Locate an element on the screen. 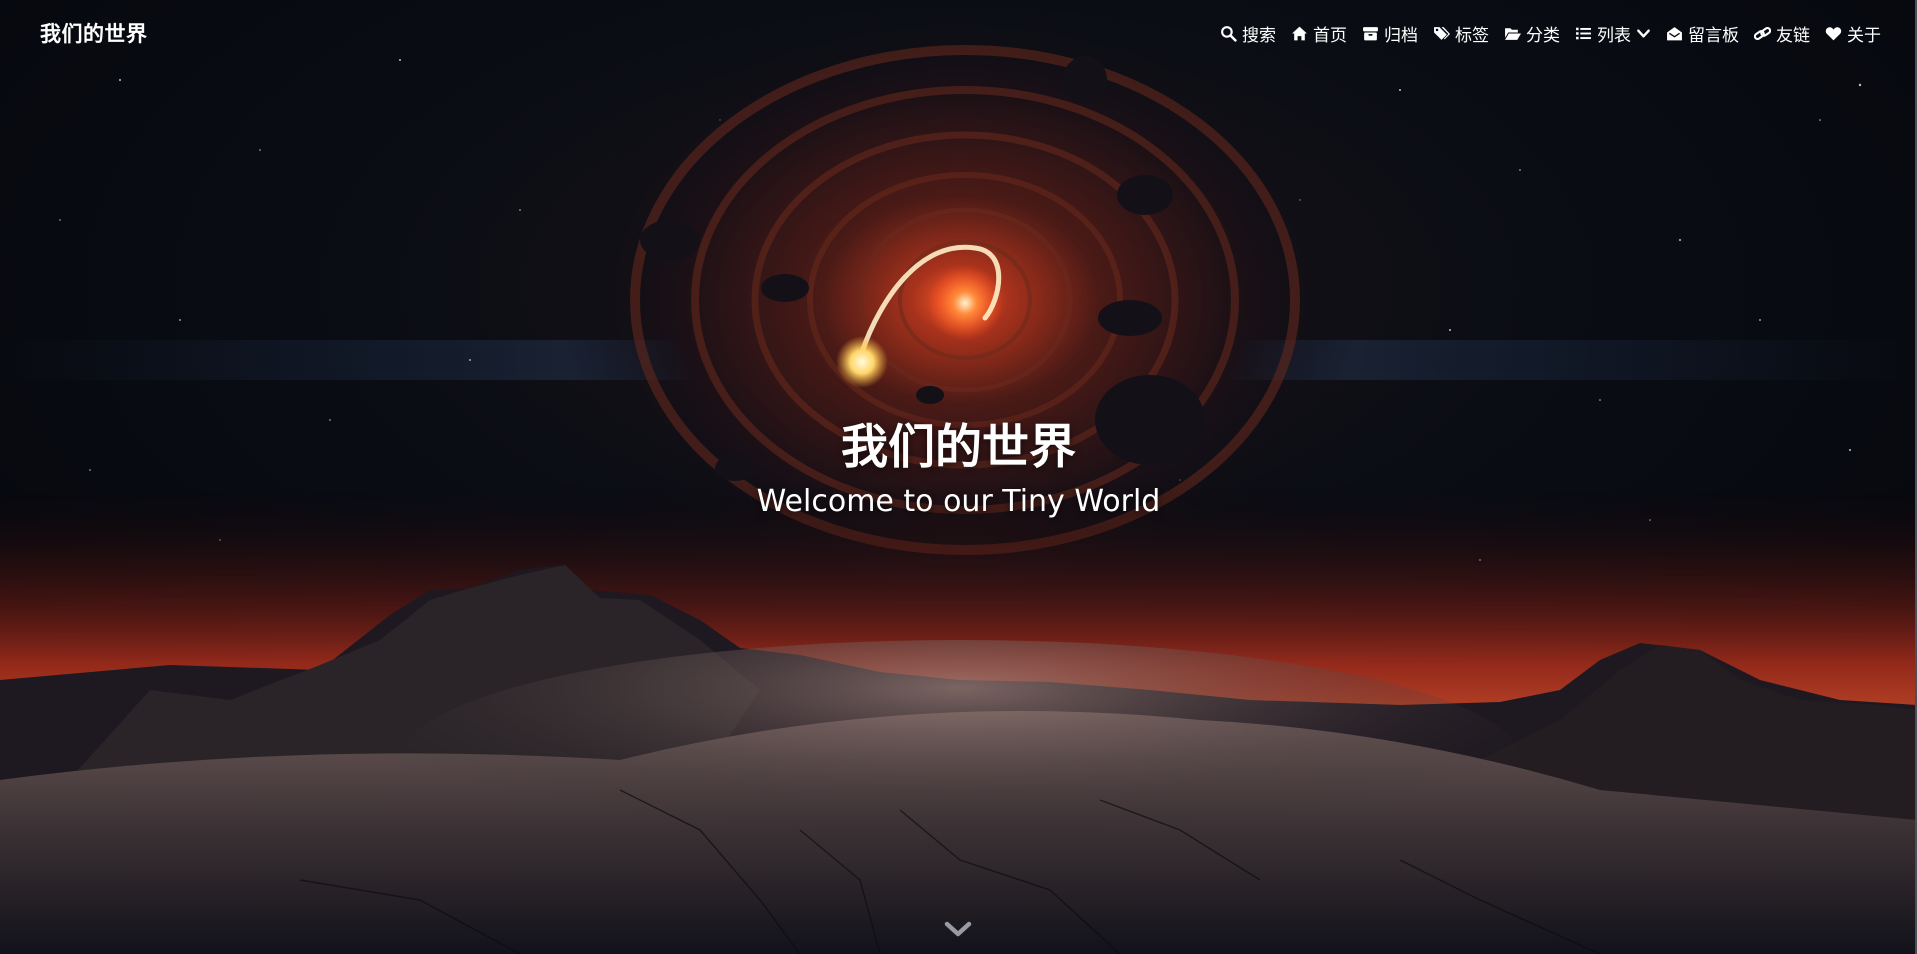 The image size is (1917, 954). archive-icon is located at coordinates (1370, 33).